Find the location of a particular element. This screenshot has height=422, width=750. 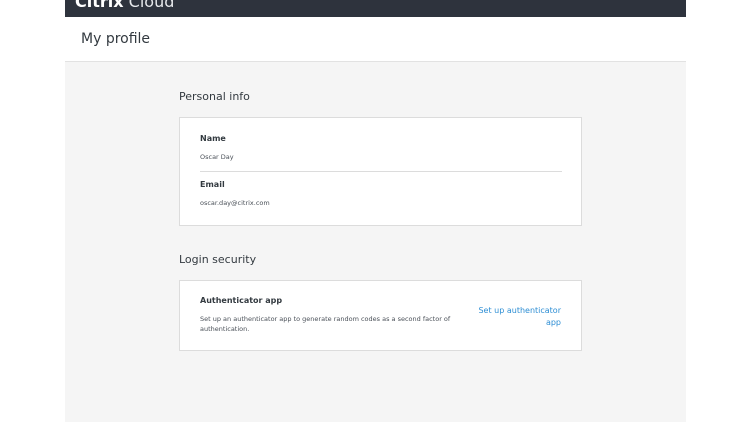

personal-info-heading: Personal info is located at coordinates (214, 96).